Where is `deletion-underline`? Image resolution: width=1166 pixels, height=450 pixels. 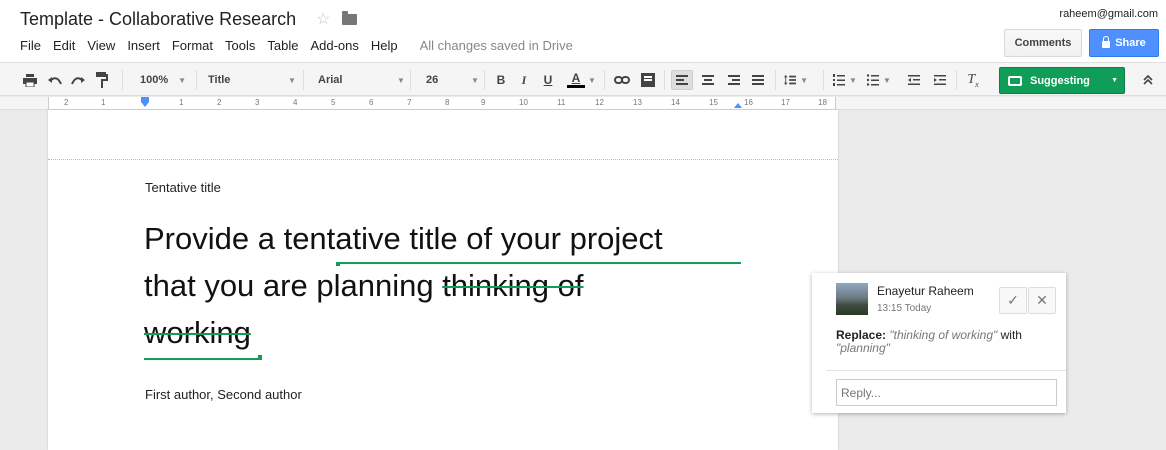
deletion-underline is located at coordinates (203, 359).